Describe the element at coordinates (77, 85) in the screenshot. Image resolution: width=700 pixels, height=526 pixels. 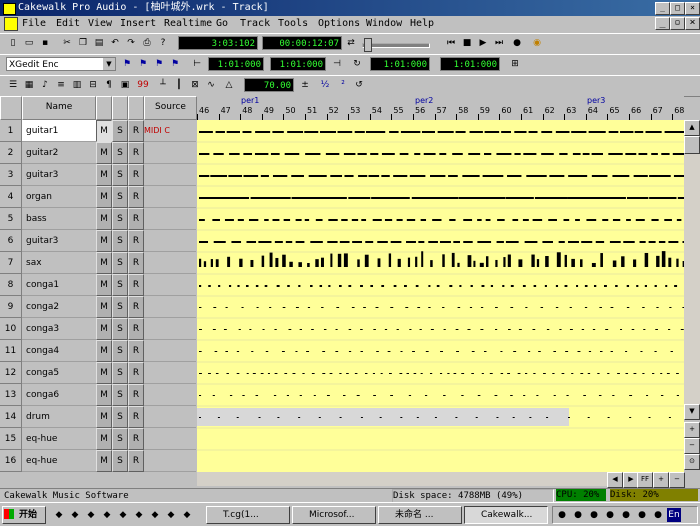
I see `controllers-icon: ▥` at that location.